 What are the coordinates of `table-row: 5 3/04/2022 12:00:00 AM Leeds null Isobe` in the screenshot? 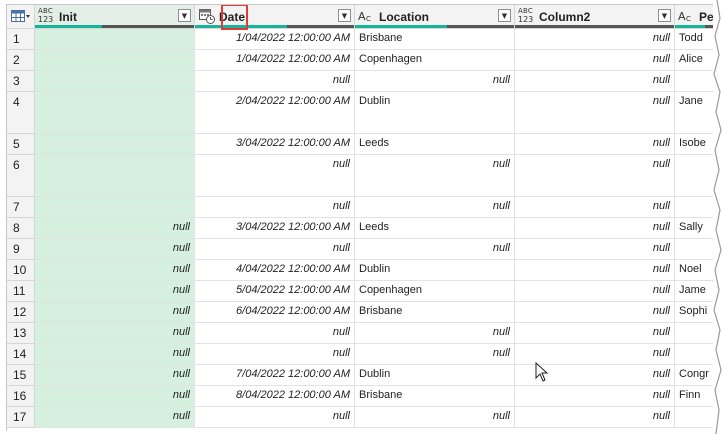 It's located at (360, 144).